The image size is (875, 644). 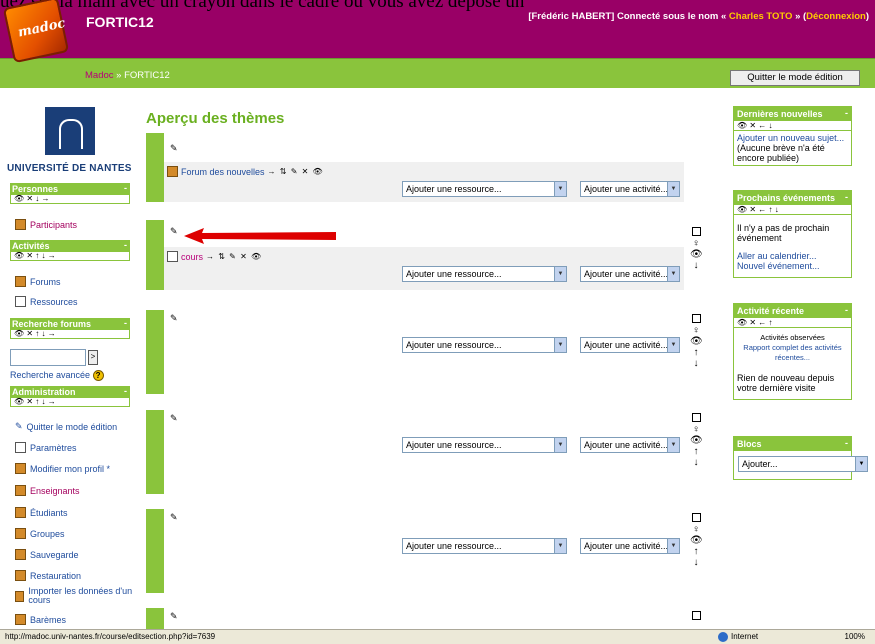 What do you see at coordinates (40, 619) in the screenshot?
I see `admin-baremes: Barèmes` at bounding box center [40, 619].